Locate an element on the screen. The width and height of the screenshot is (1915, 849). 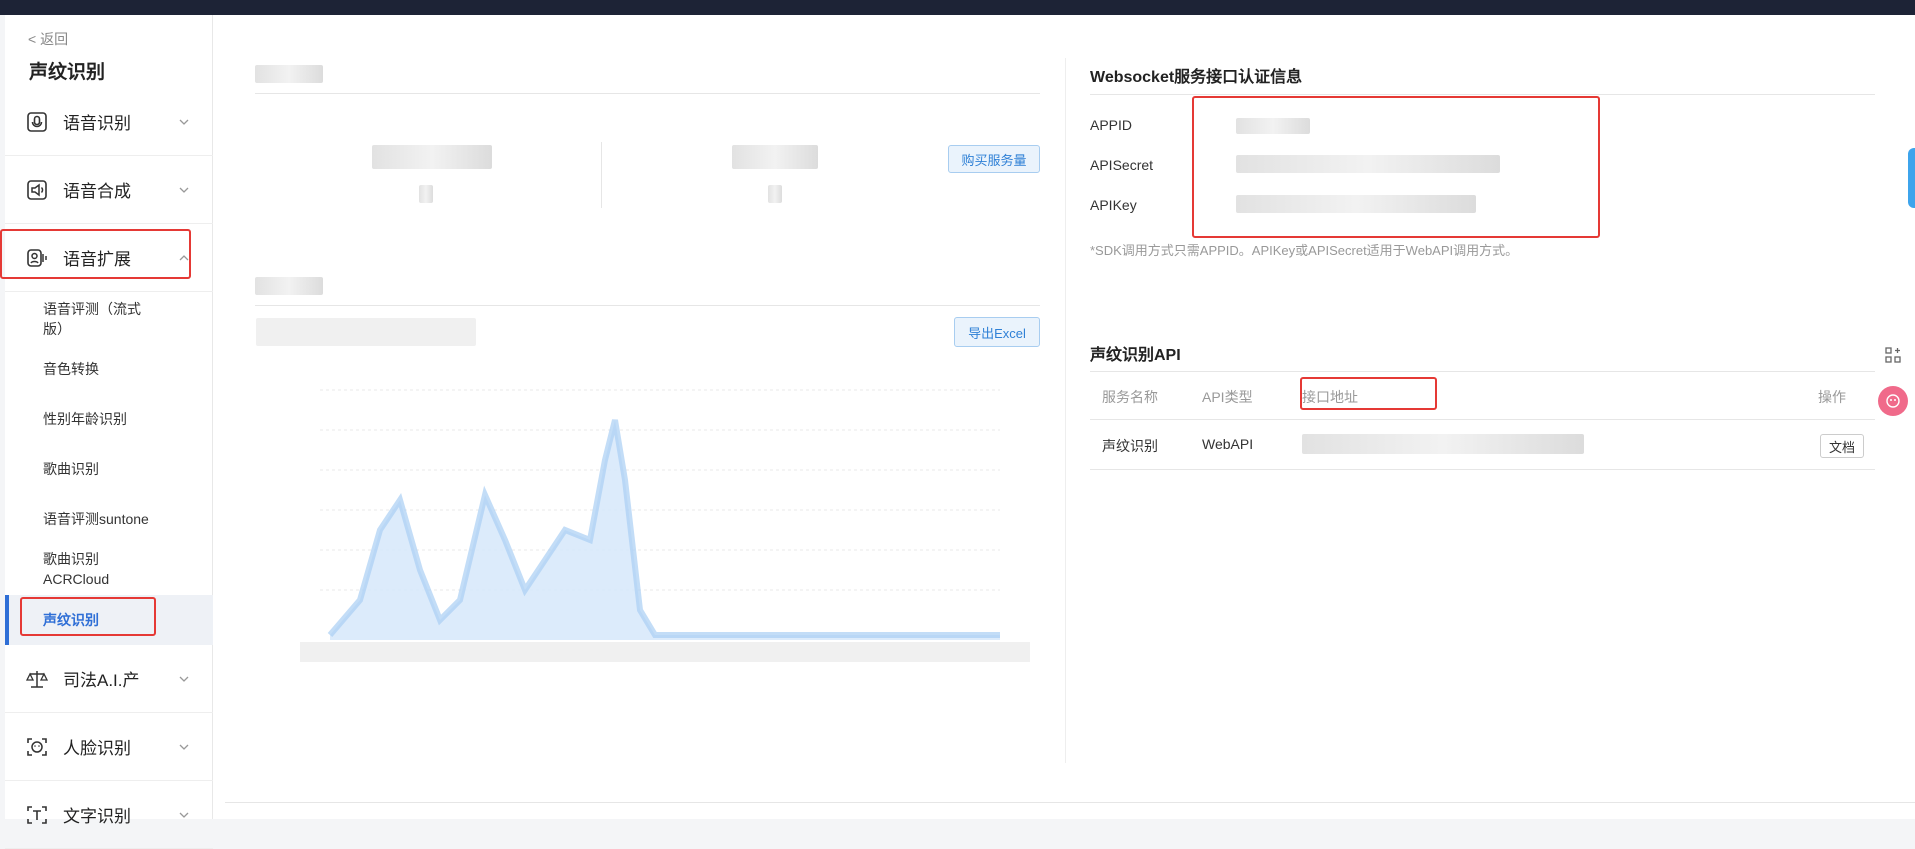
mic-icon is located at coordinates (37, 121).